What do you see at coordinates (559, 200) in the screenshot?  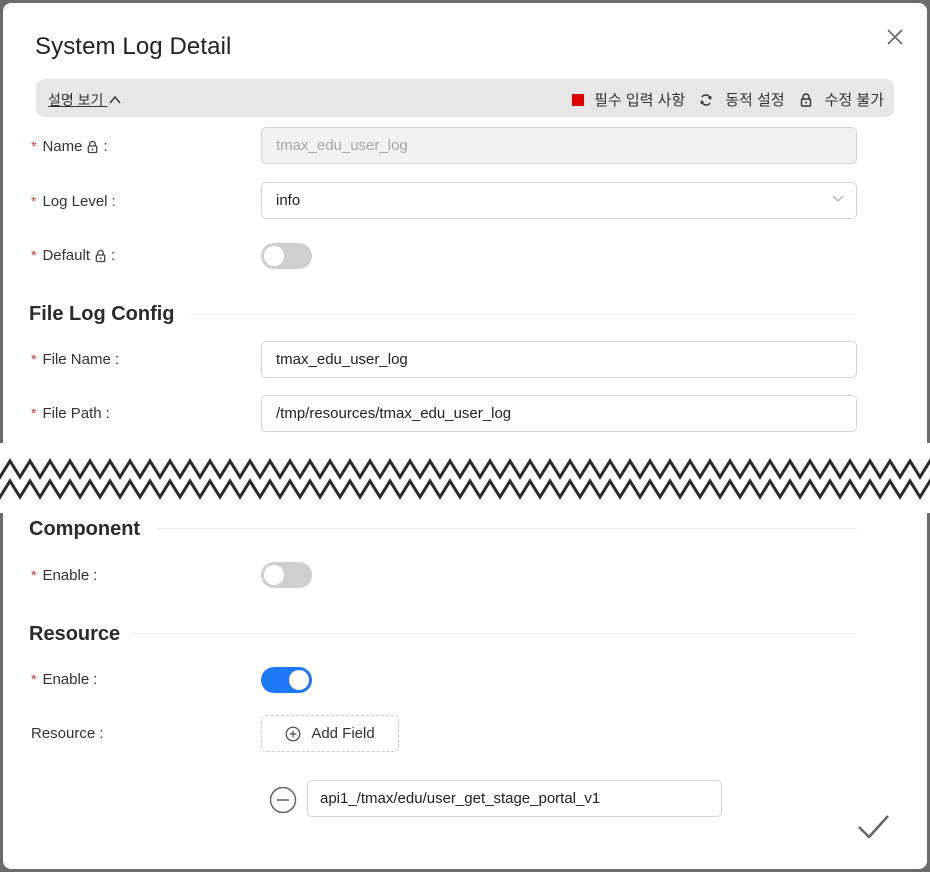 I see `log-level-select: info` at bounding box center [559, 200].